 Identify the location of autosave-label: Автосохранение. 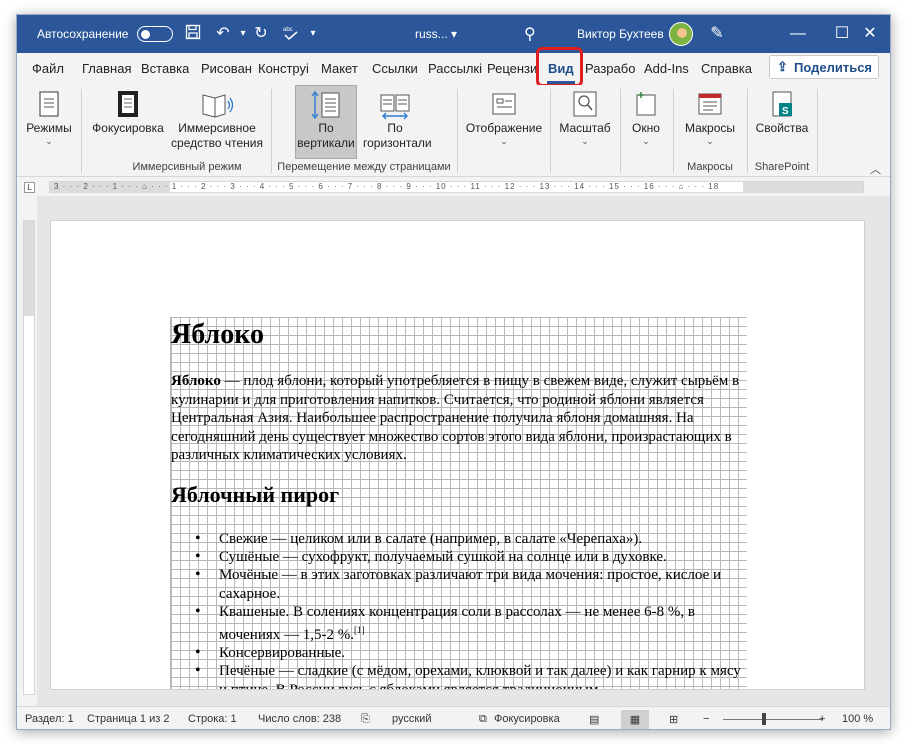
(83, 34).